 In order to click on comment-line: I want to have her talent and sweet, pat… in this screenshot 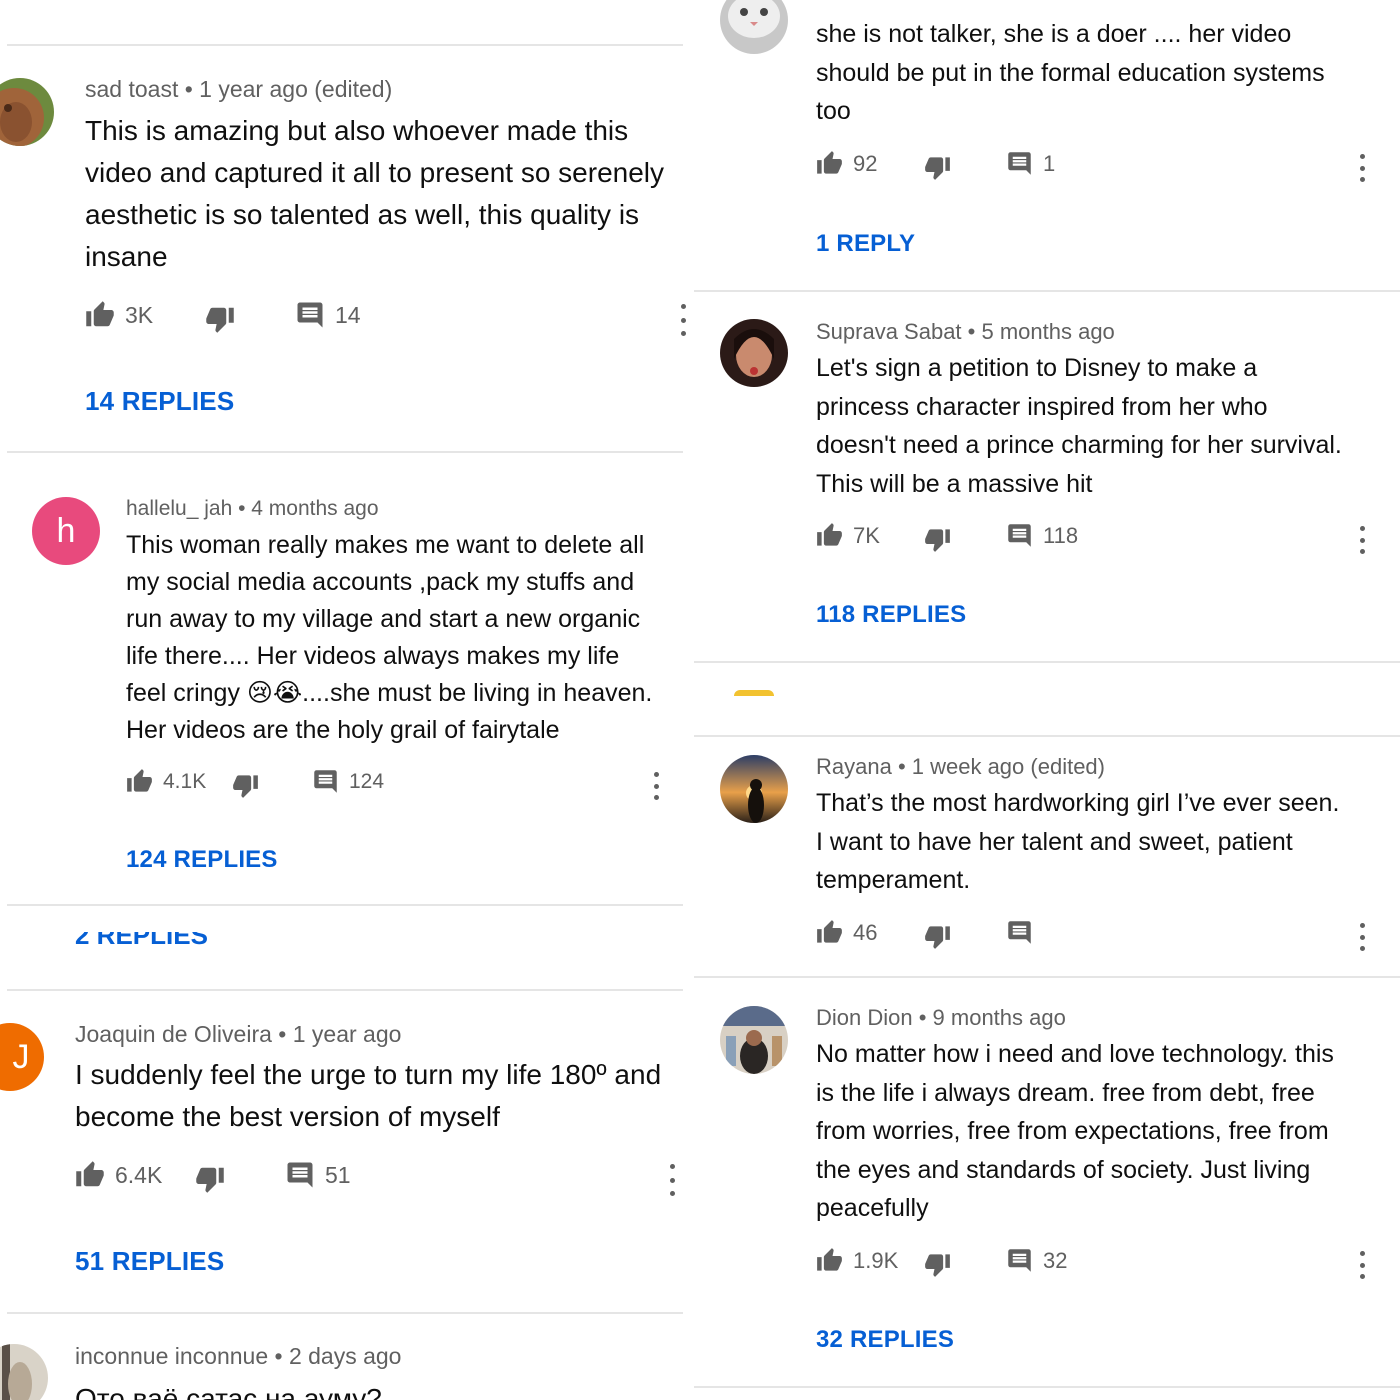, I will do `click(1054, 841)`.